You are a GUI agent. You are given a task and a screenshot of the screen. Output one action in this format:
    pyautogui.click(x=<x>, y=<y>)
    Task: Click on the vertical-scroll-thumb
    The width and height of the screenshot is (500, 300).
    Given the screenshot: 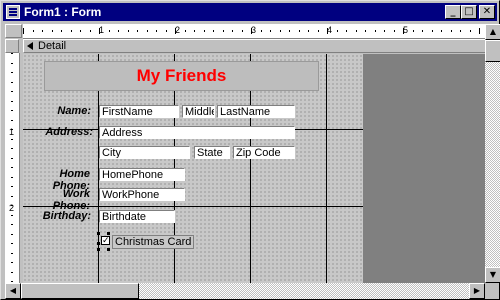 What is the action you would take?
    pyautogui.click(x=492, y=51)
    